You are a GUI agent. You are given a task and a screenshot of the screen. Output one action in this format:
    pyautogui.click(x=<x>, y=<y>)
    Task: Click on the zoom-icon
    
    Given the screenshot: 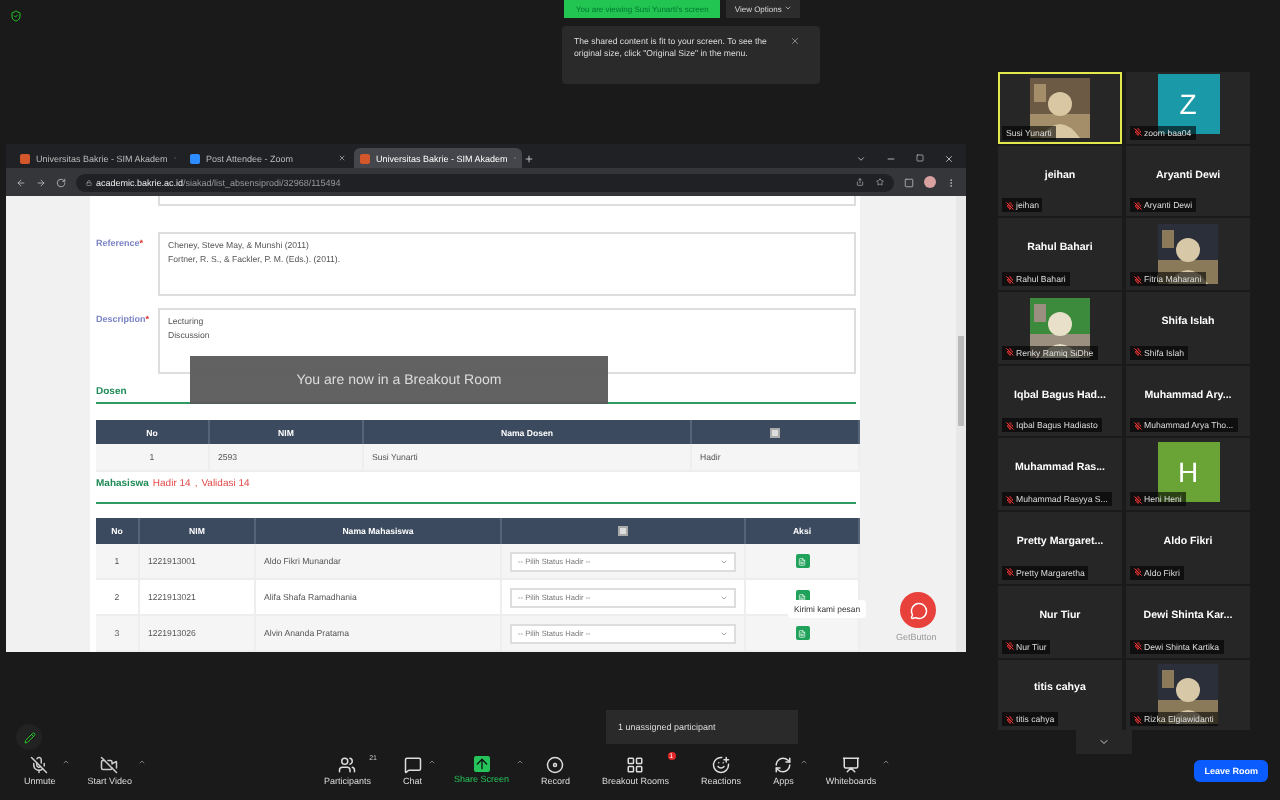 What is the action you would take?
    pyautogui.click(x=195, y=158)
    